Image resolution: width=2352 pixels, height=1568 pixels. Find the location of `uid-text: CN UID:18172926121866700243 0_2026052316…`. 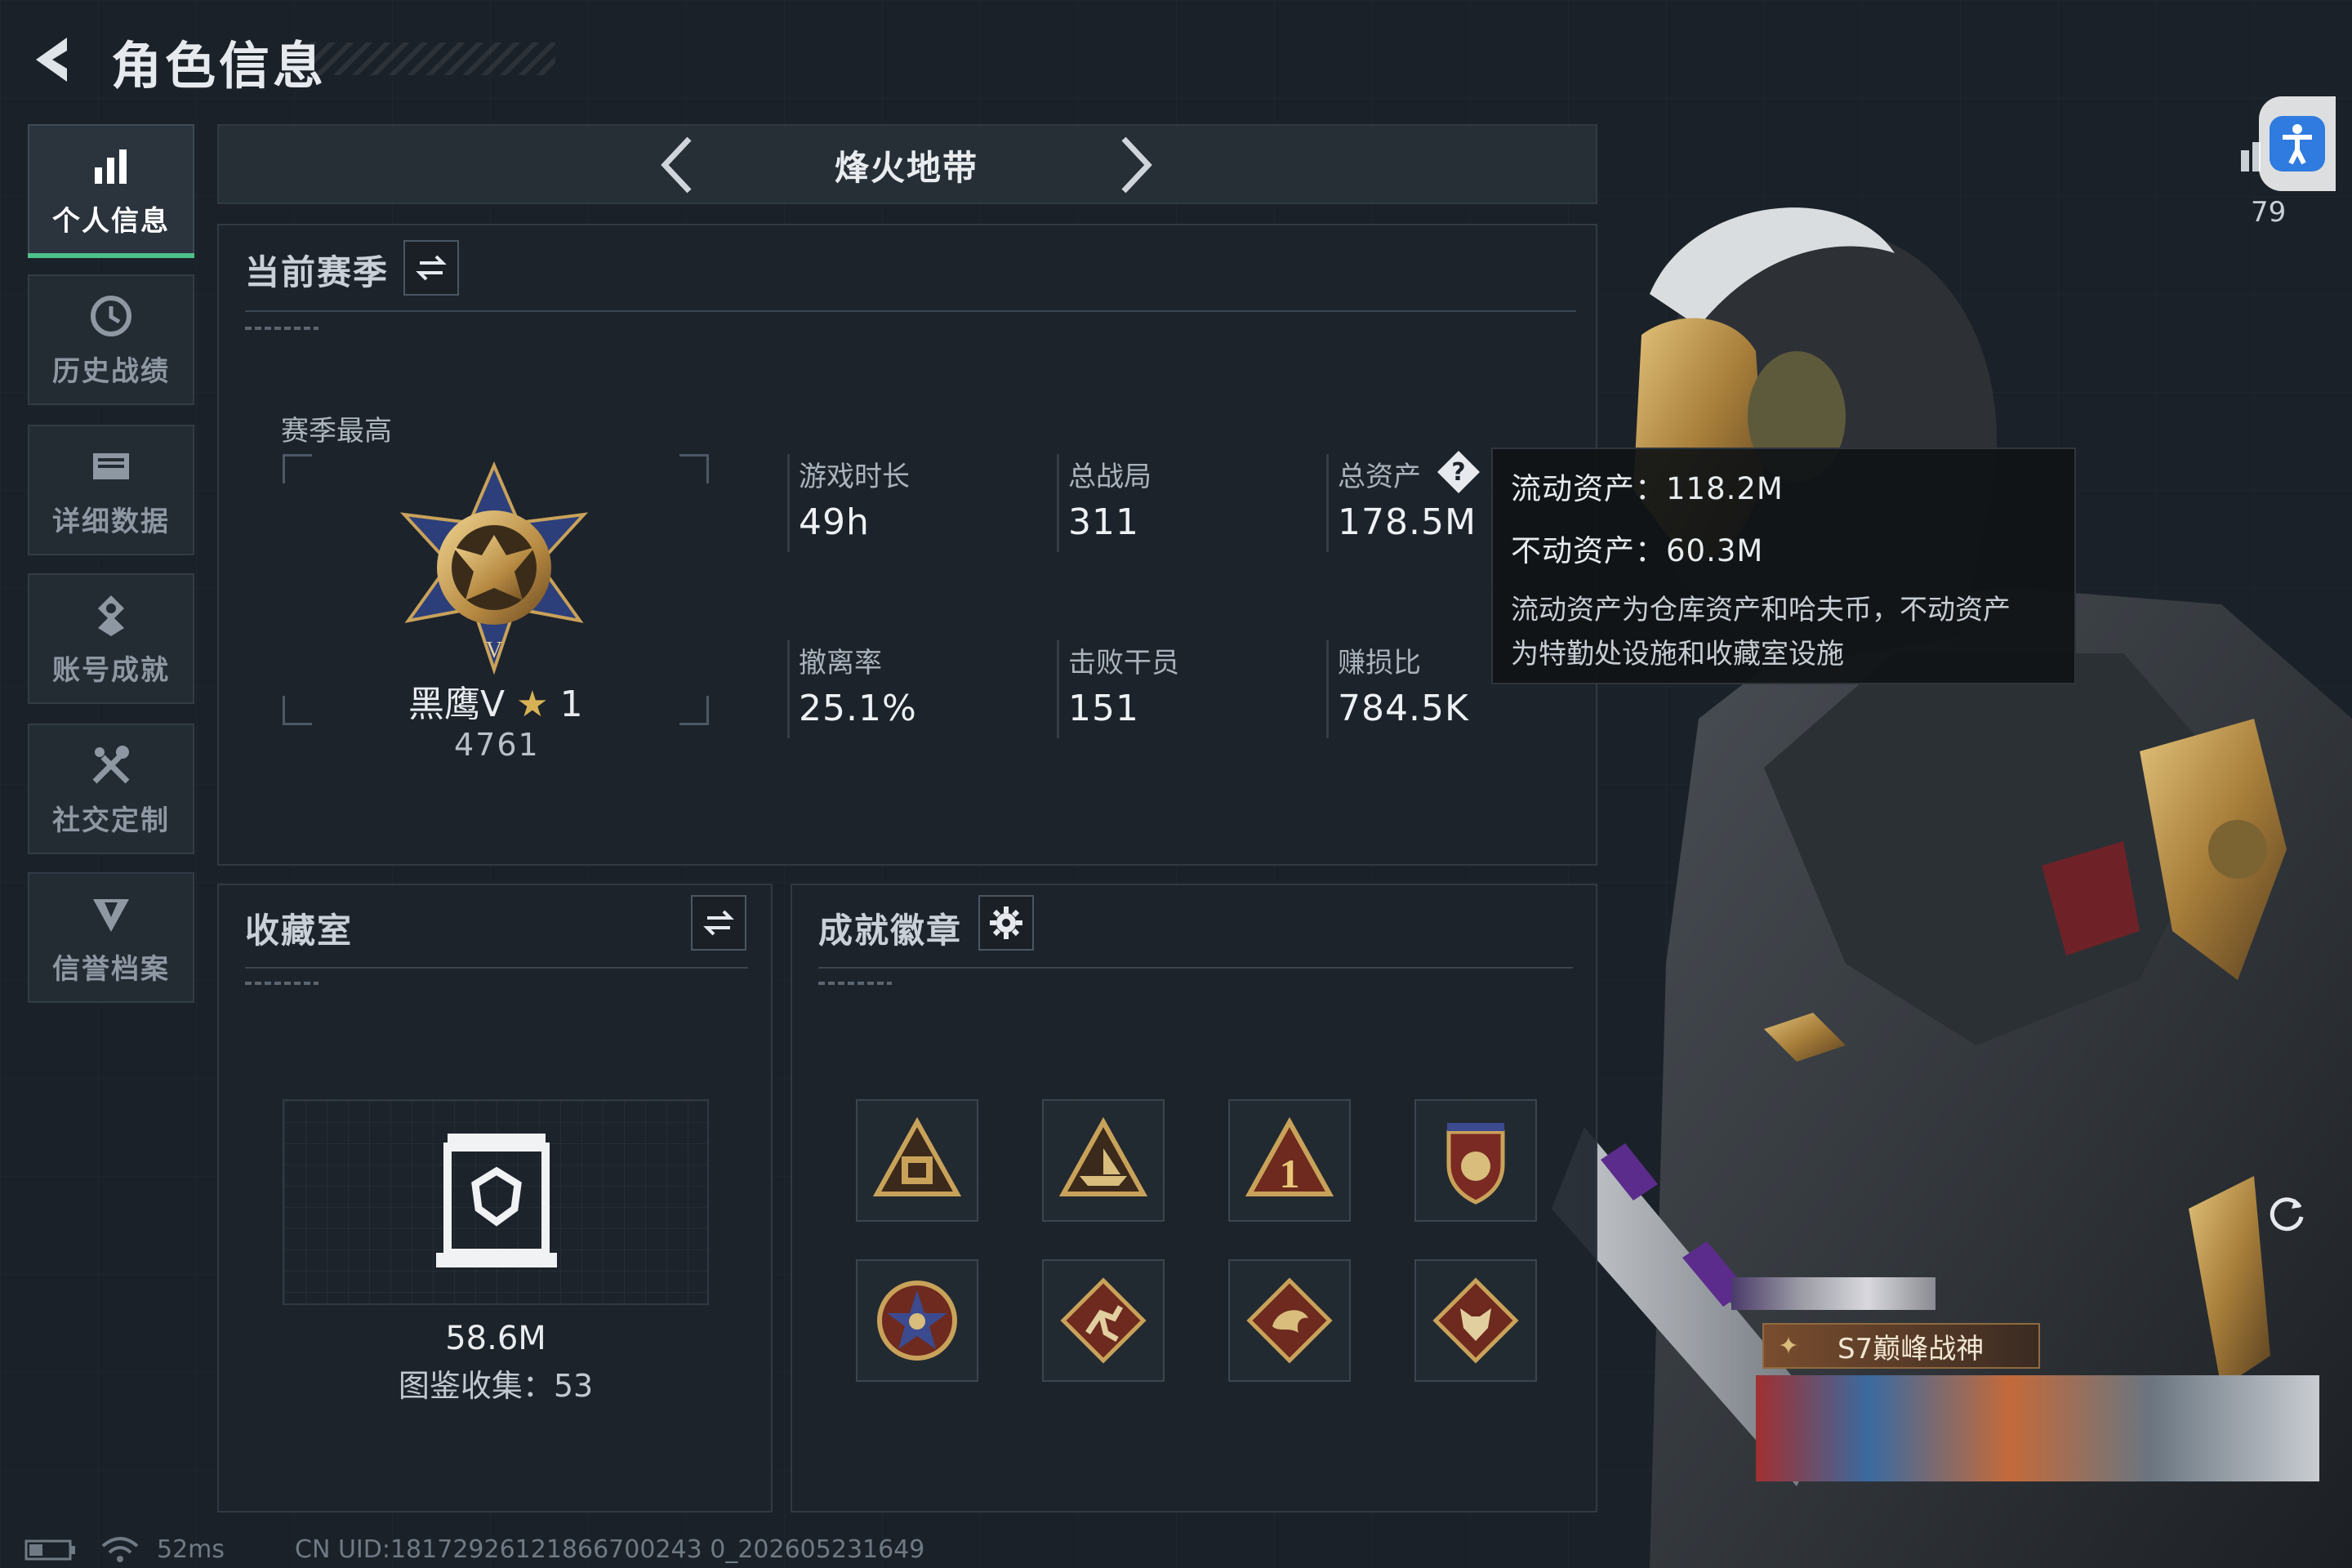

uid-text: CN UID:18172926121866700243 0_2026052316… is located at coordinates (610, 1549).